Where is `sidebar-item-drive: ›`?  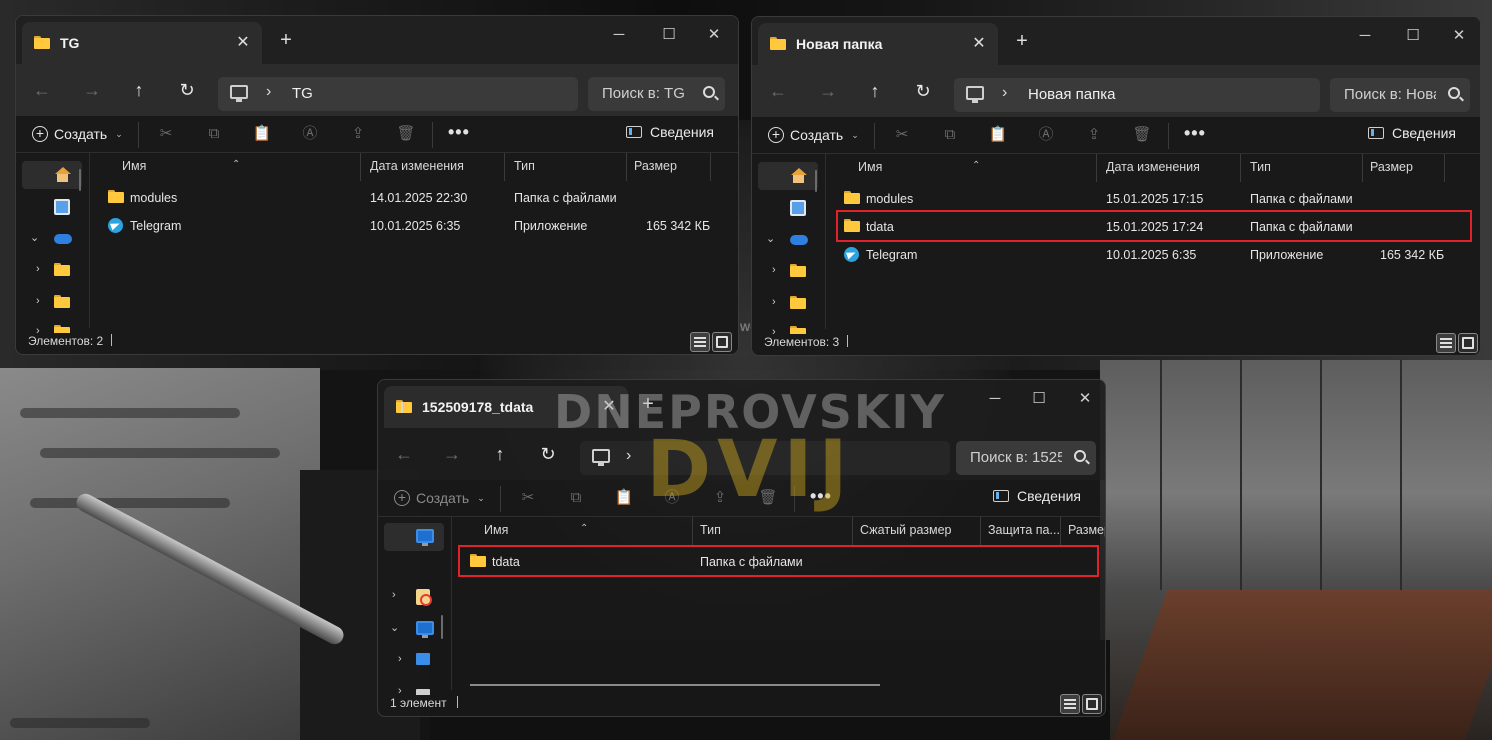 sidebar-item-drive: › is located at coordinates (414, 661).